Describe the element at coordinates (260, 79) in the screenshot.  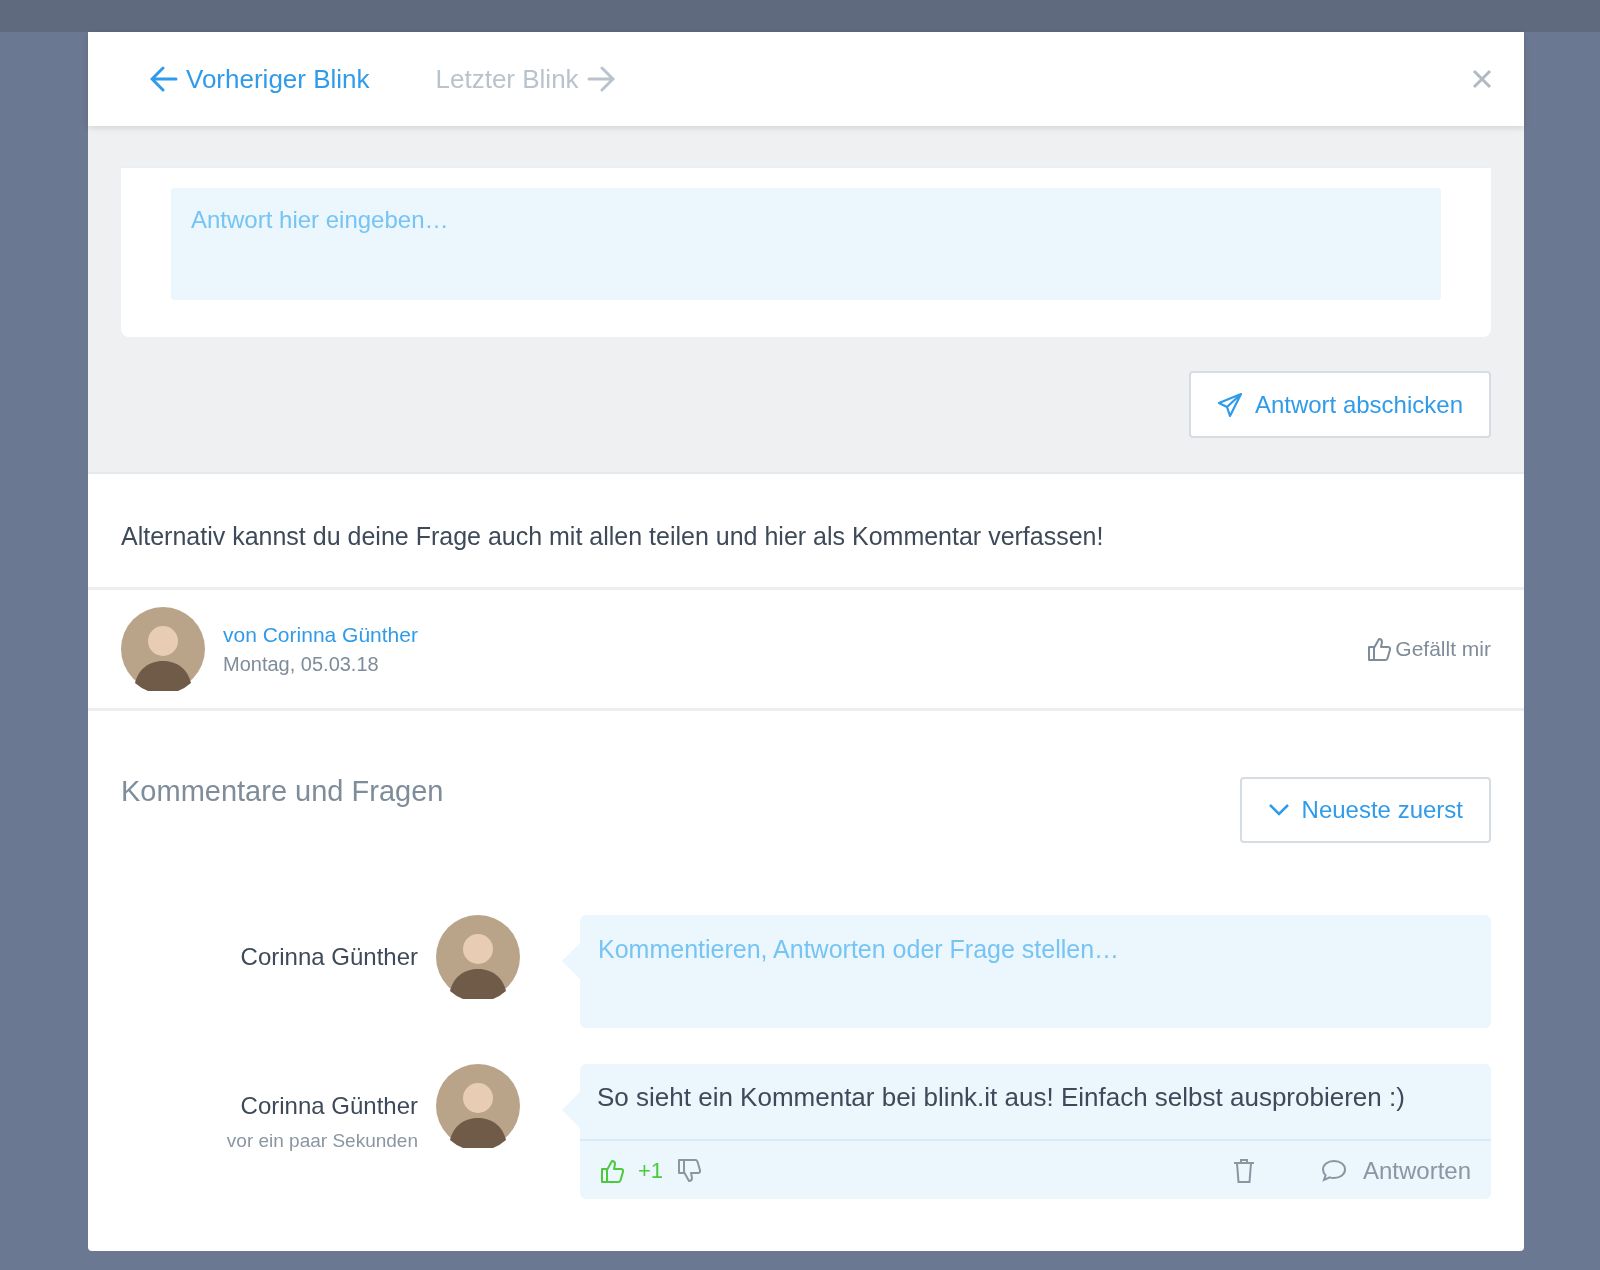
I see `previous-link: Vorheriger Blink` at that location.